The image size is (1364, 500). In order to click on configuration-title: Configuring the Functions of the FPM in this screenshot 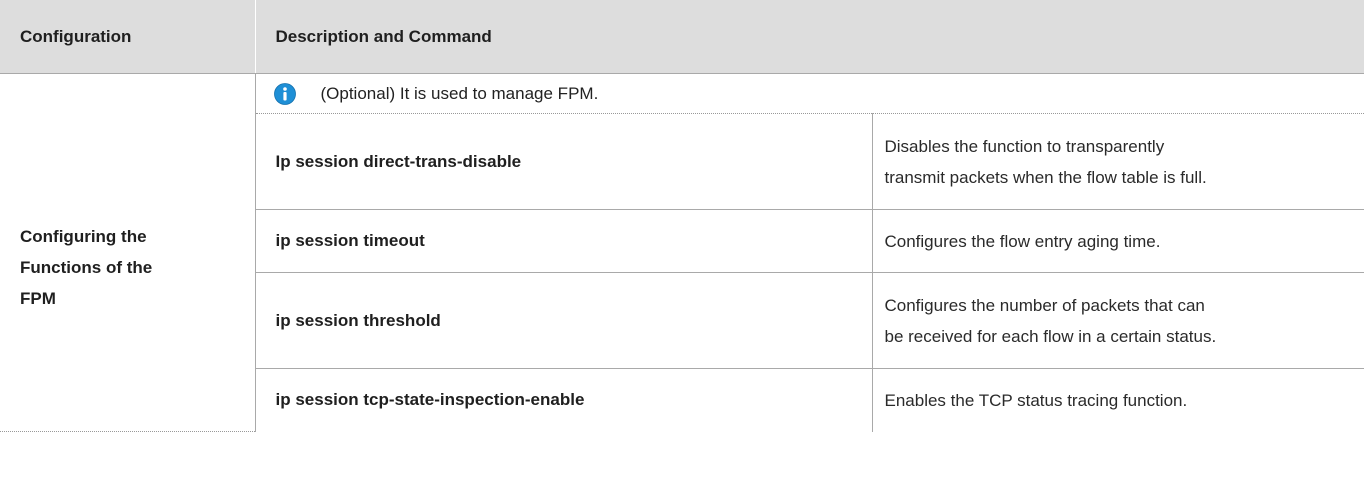, I will do `click(127, 252)`.